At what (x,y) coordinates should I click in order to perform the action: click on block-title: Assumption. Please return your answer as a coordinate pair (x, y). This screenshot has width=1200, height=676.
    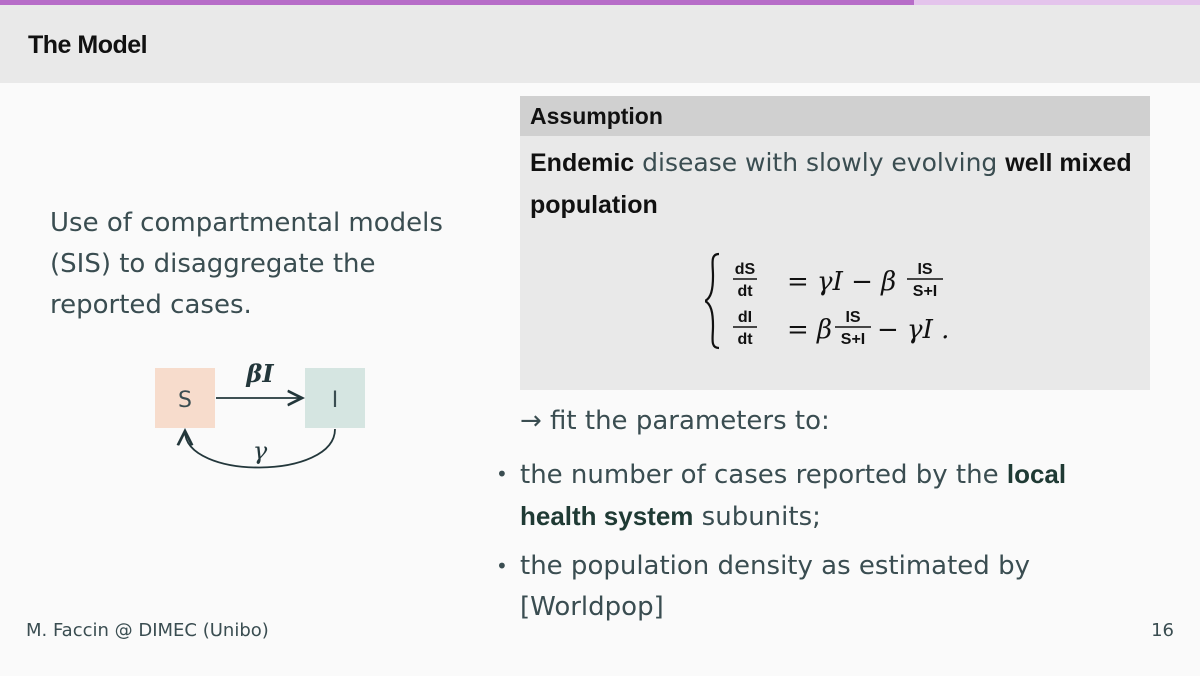
    Looking at the image, I should click on (835, 116).